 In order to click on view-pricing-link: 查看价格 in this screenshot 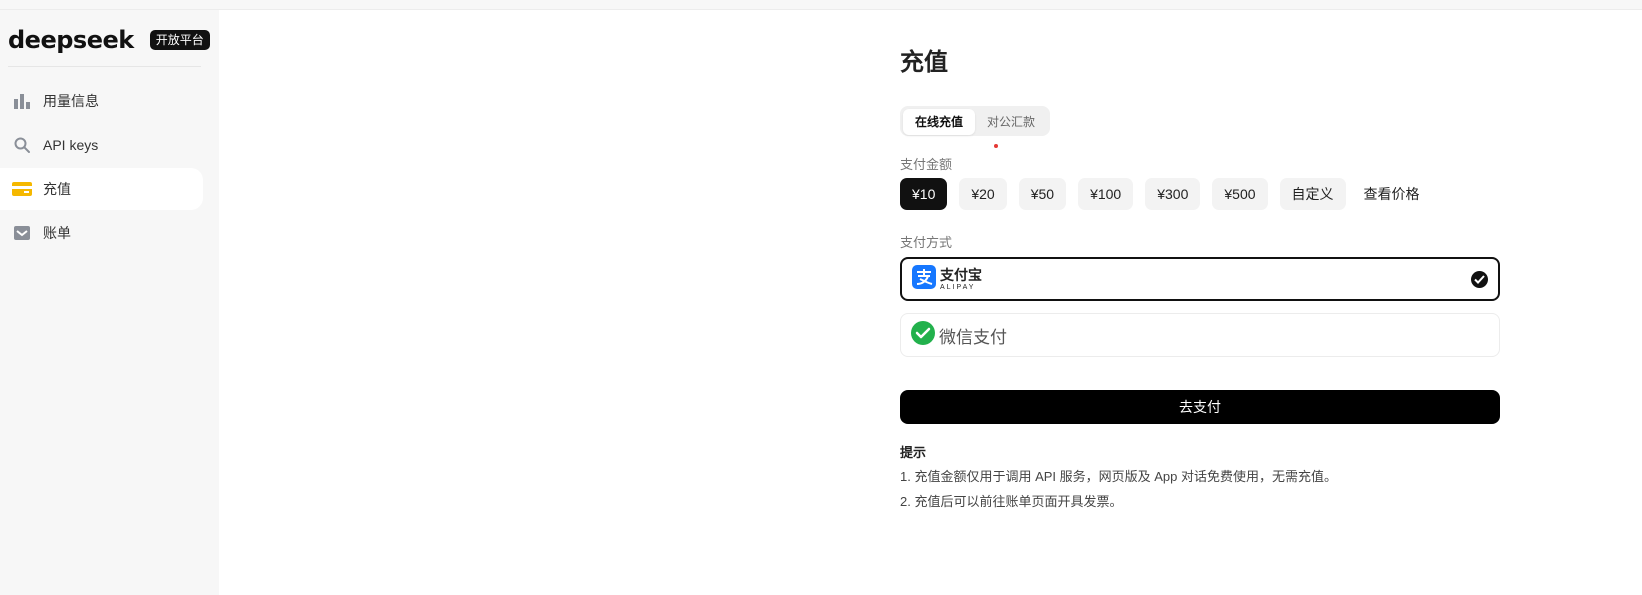, I will do `click(1392, 194)`.